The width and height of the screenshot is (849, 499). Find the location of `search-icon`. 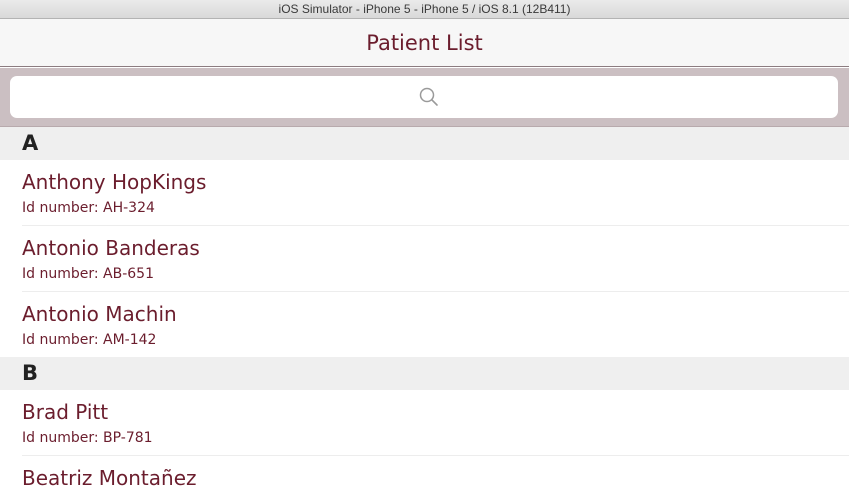

search-icon is located at coordinates (428, 96).